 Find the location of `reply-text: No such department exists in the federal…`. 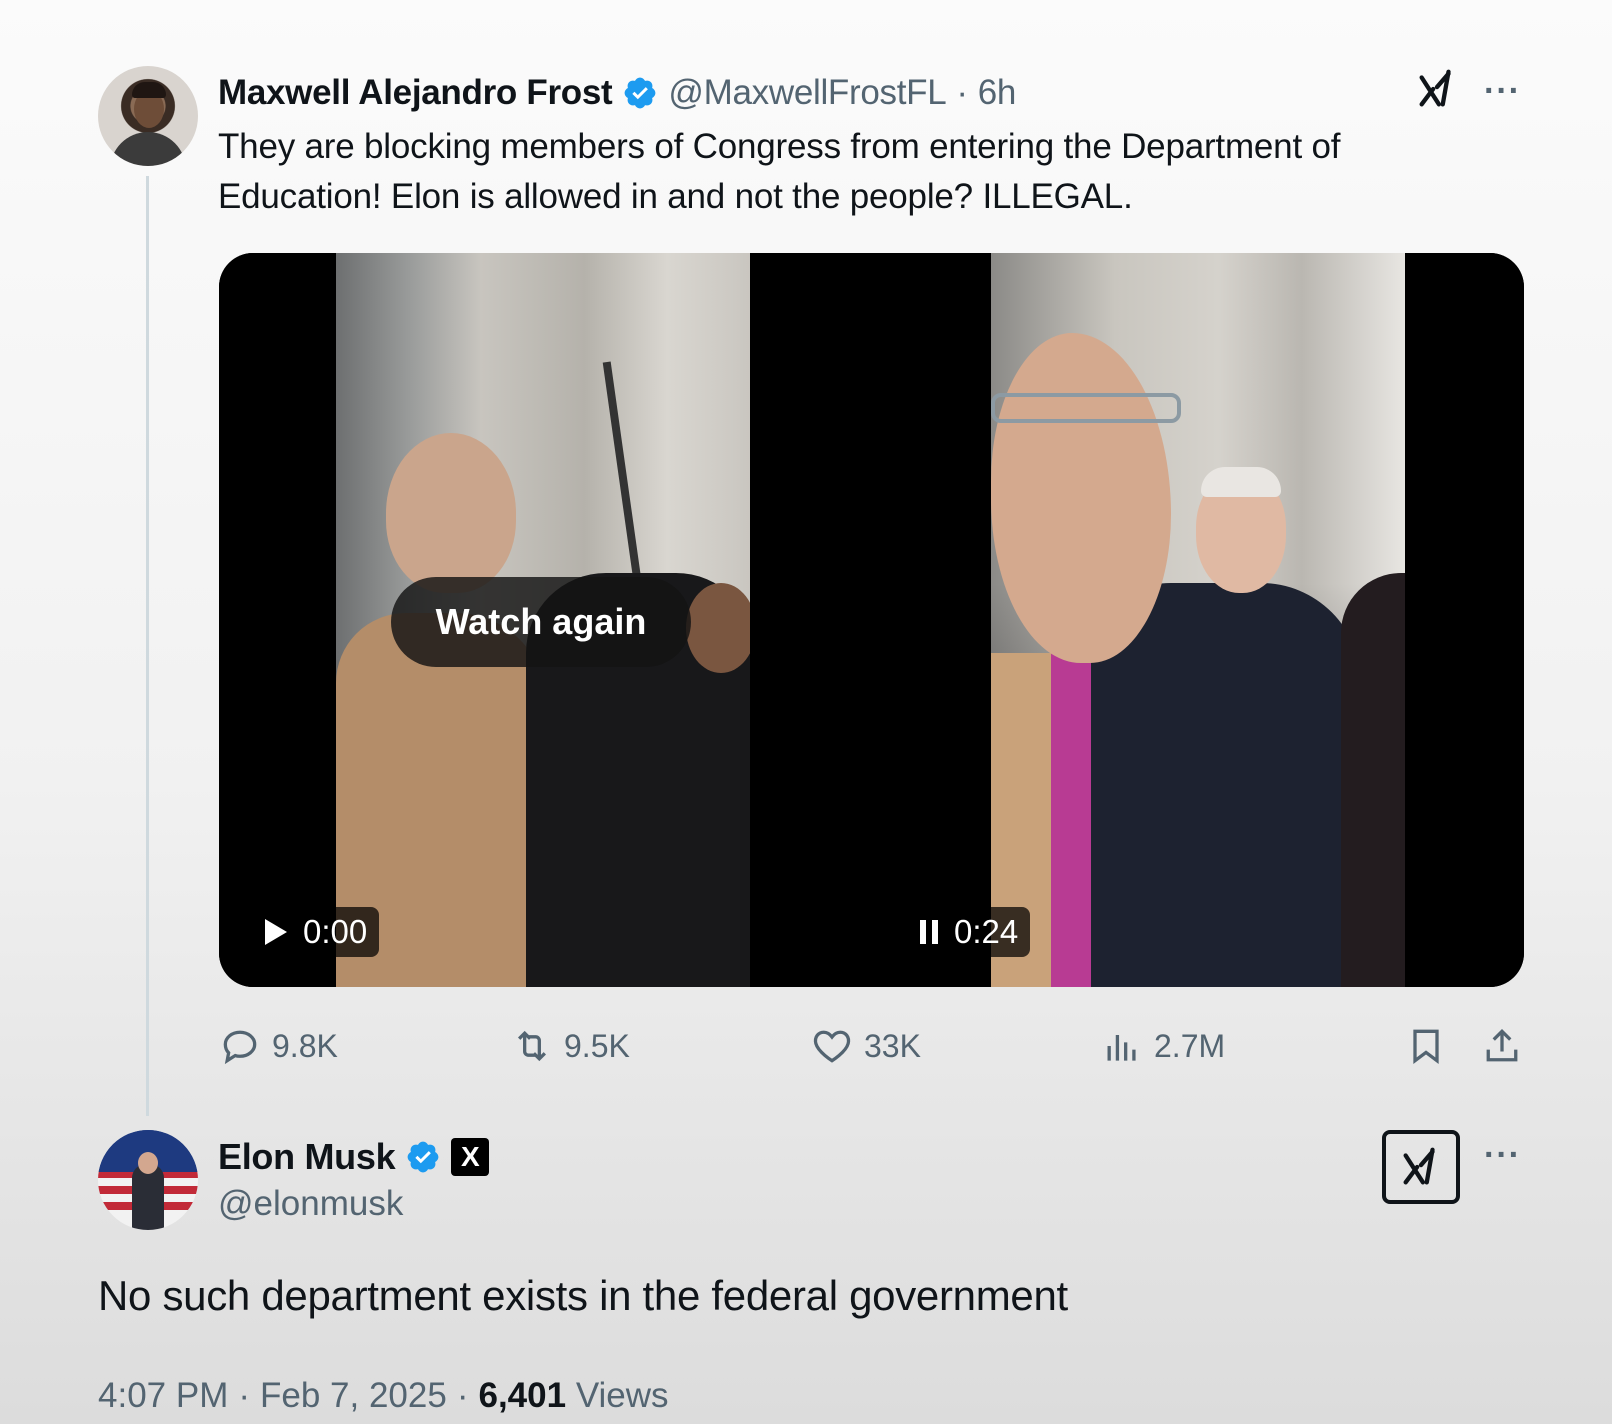

reply-text: No such department exists in the federal… is located at coordinates (583, 1295).